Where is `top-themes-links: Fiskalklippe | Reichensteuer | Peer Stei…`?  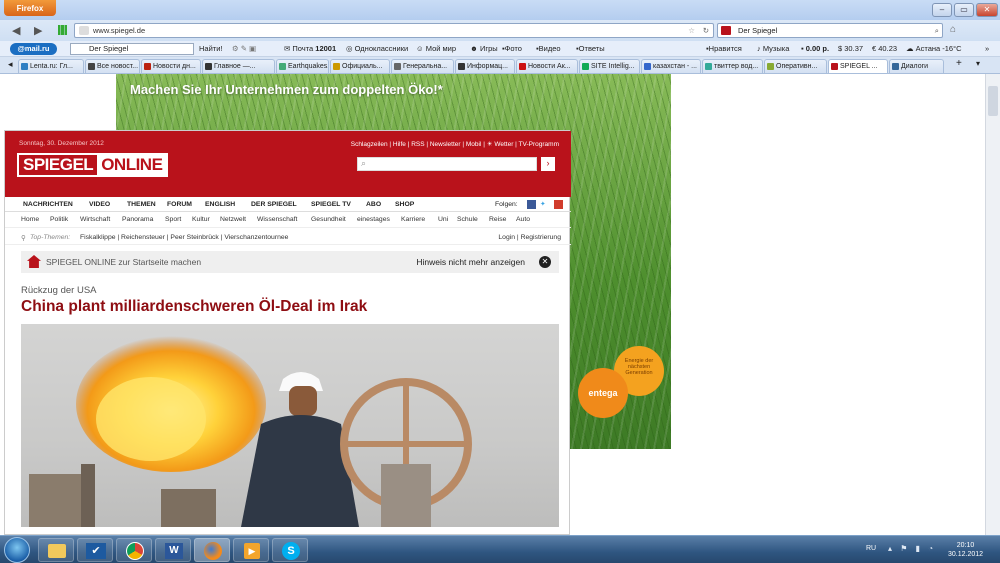 top-themes-links: Fiskalklippe | Reichensteuer | Peer Stei… is located at coordinates (184, 237).